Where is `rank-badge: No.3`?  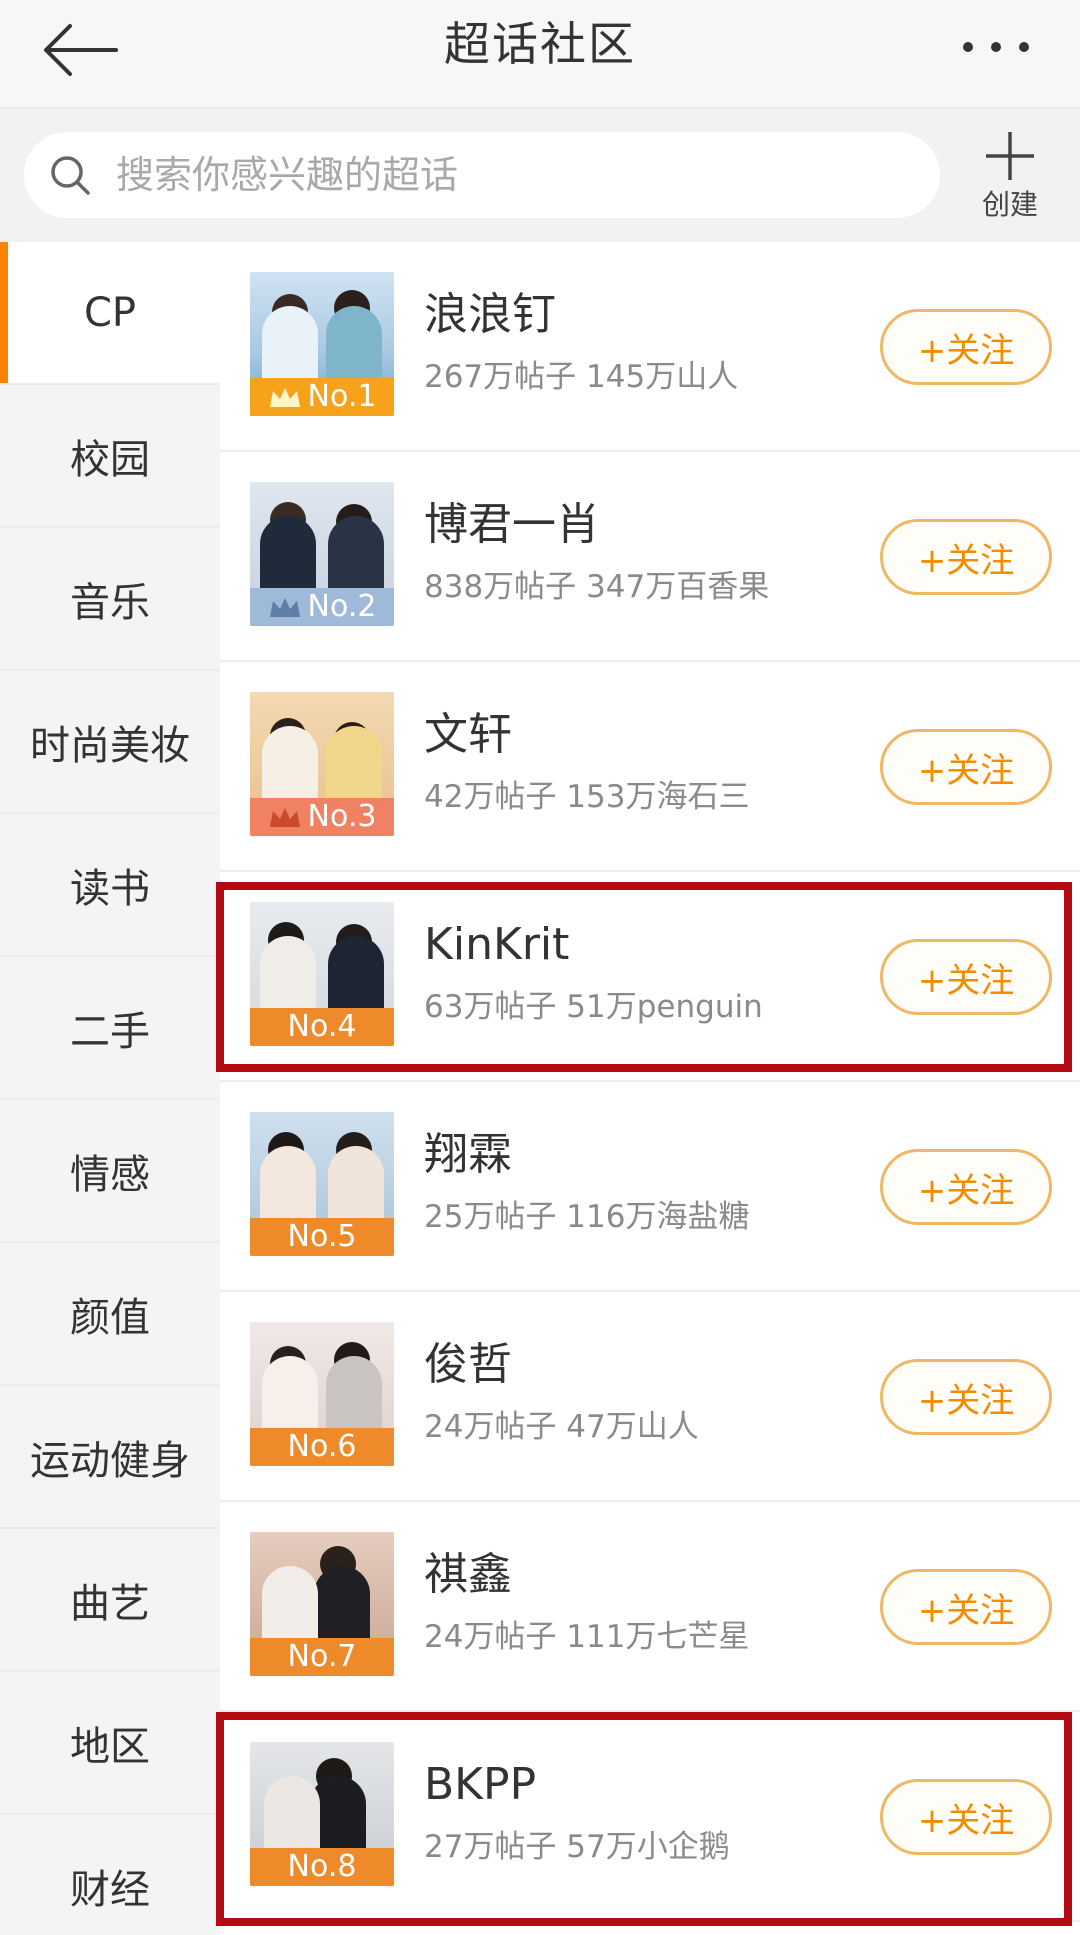 rank-badge: No.3 is located at coordinates (322, 817).